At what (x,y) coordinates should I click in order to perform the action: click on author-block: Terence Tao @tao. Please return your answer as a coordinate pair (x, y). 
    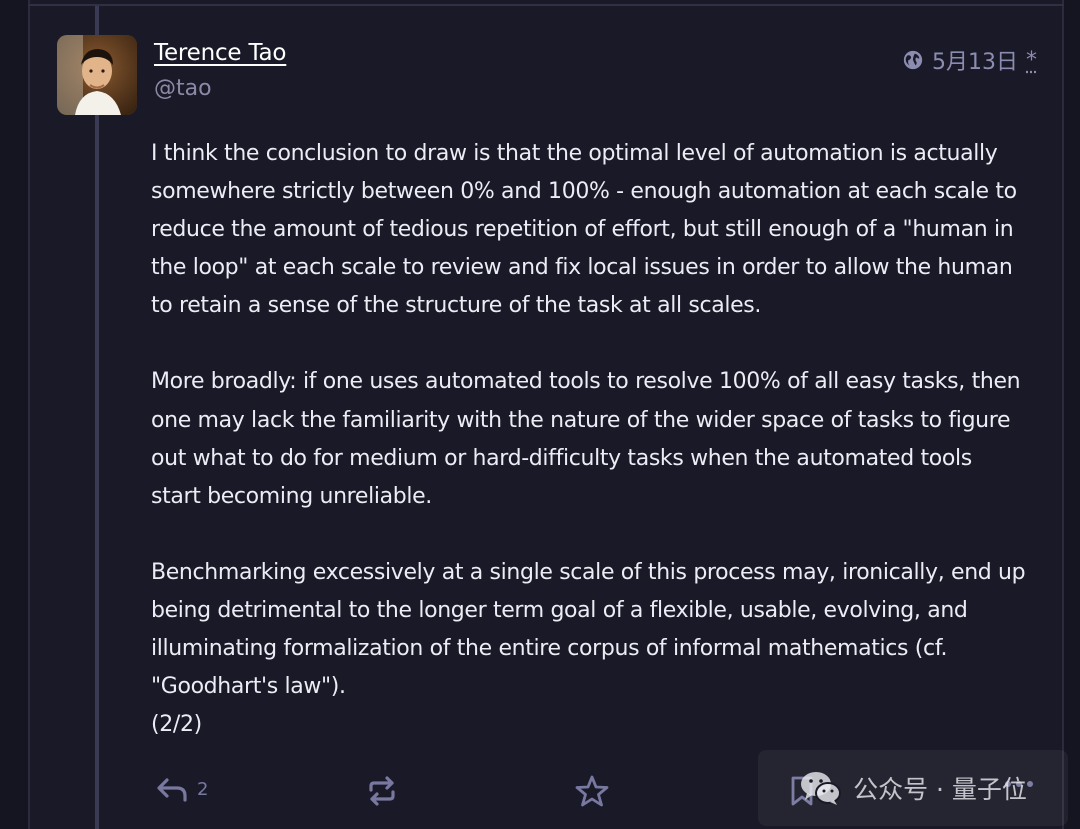
    Looking at the image, I should click on (220, 70).